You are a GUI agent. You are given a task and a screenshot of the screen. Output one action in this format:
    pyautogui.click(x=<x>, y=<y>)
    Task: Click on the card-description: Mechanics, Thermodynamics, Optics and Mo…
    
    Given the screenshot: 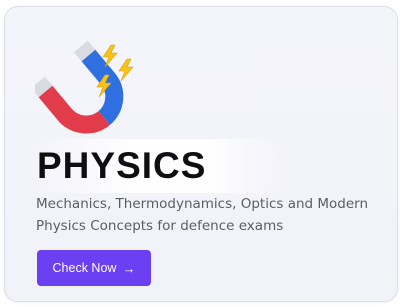 What is the action you would take?
    pyautogui.click(x=202, y=215)
    